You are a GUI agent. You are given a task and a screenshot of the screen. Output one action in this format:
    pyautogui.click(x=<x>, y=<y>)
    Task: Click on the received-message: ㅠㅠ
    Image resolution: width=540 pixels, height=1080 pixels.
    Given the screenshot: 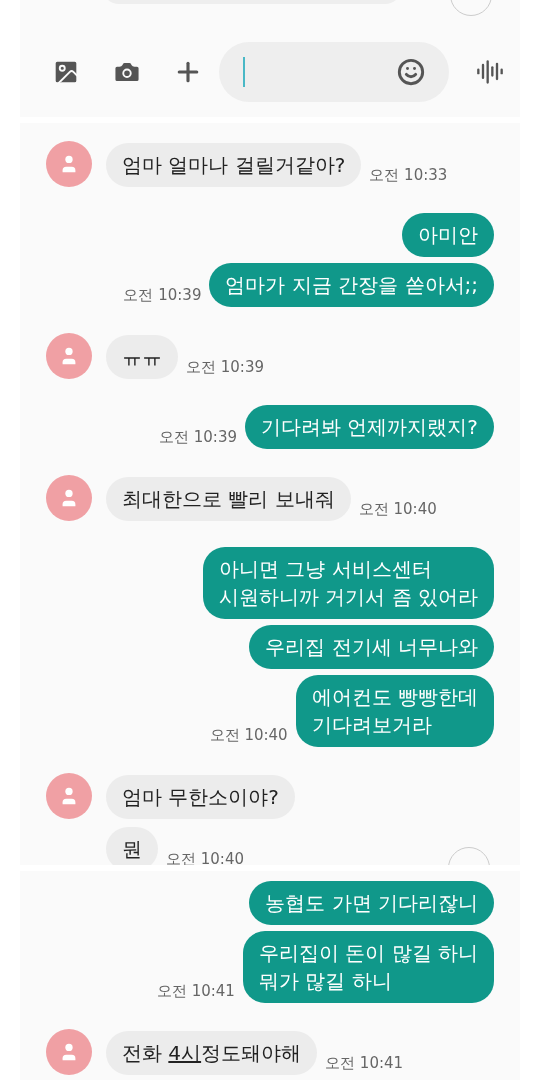 What is the action you would take?
    pyautogui.click(x=142, y=357)
    